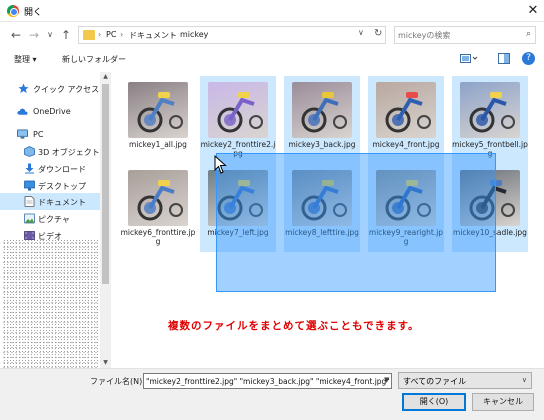 The image size is (544, 420). I want to click on scroll-down-icon: ▼, so click(105, 362).